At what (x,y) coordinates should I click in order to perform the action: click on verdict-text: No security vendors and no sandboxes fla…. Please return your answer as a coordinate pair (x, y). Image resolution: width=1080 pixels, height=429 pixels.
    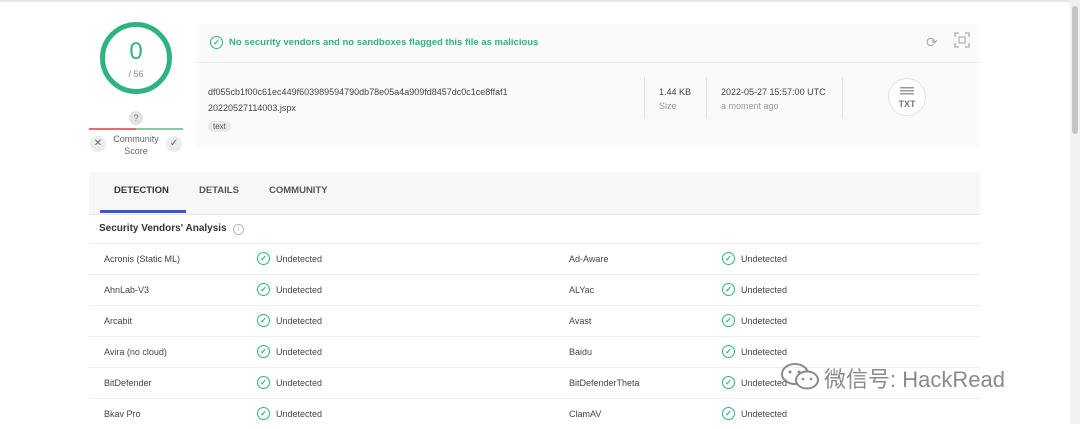
    Looking at the image, I should click on (384, 42).